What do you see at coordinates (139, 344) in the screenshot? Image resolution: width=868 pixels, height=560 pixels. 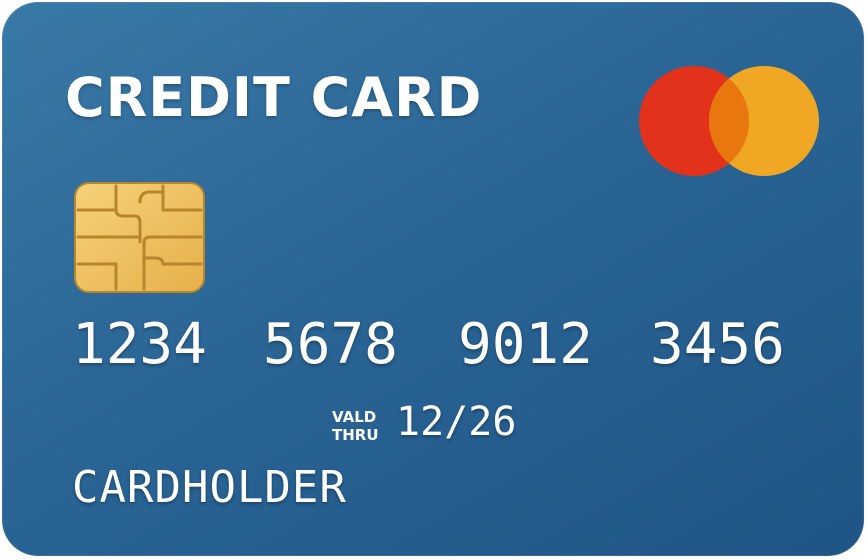 I see `card-number-group-1: 1234` at bounding box center [139, 344].